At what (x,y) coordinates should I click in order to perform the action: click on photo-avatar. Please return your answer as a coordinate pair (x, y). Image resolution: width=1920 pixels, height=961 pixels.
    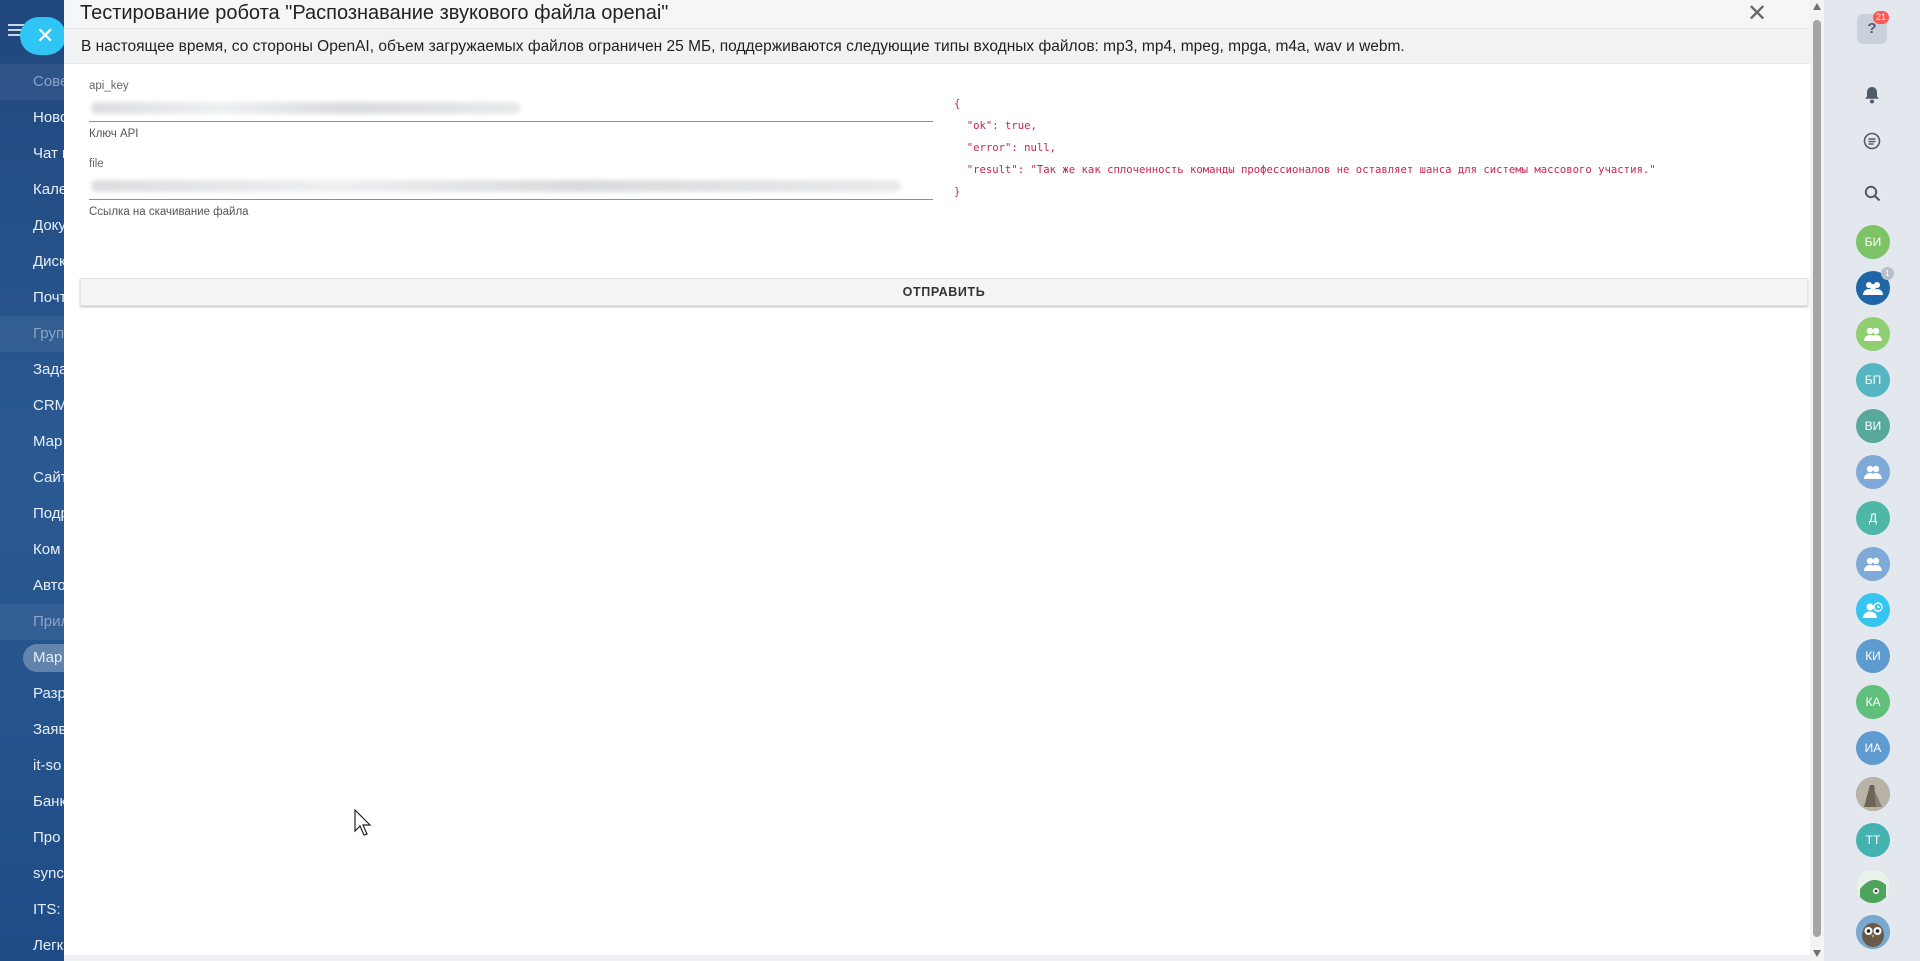
    Looking at the image, I should click on (1873, 794).